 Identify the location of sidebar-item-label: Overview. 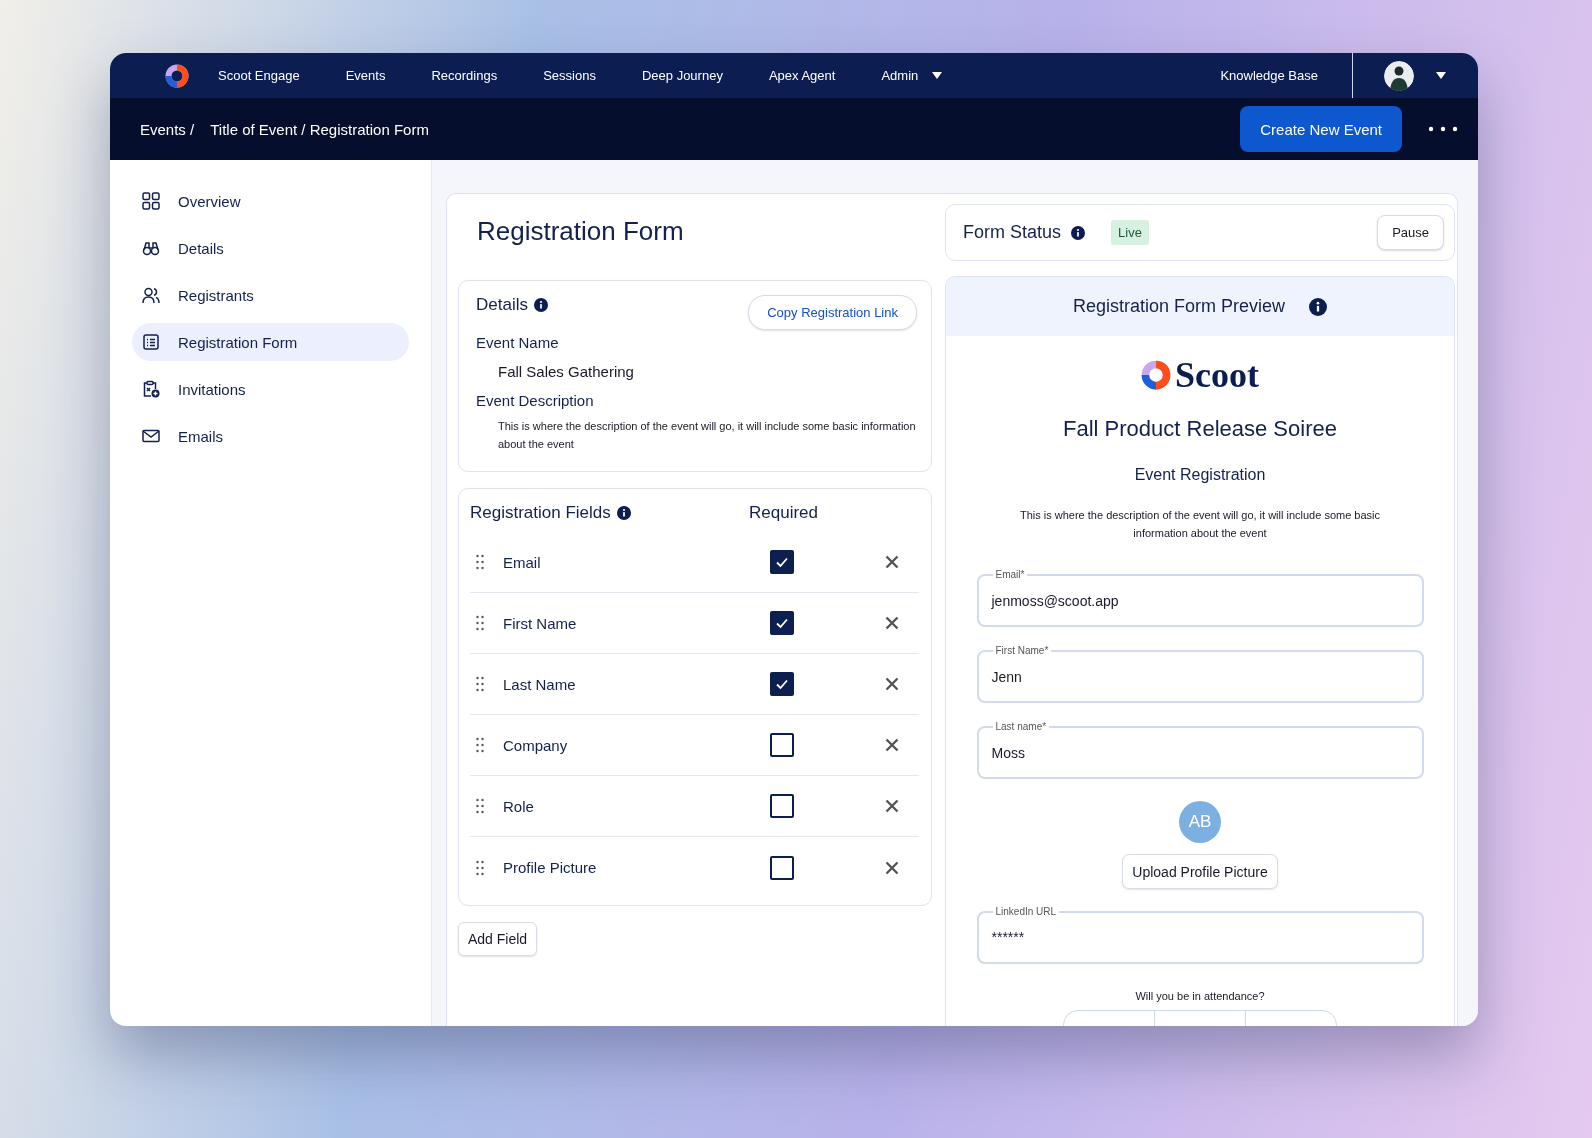
(209, 201).